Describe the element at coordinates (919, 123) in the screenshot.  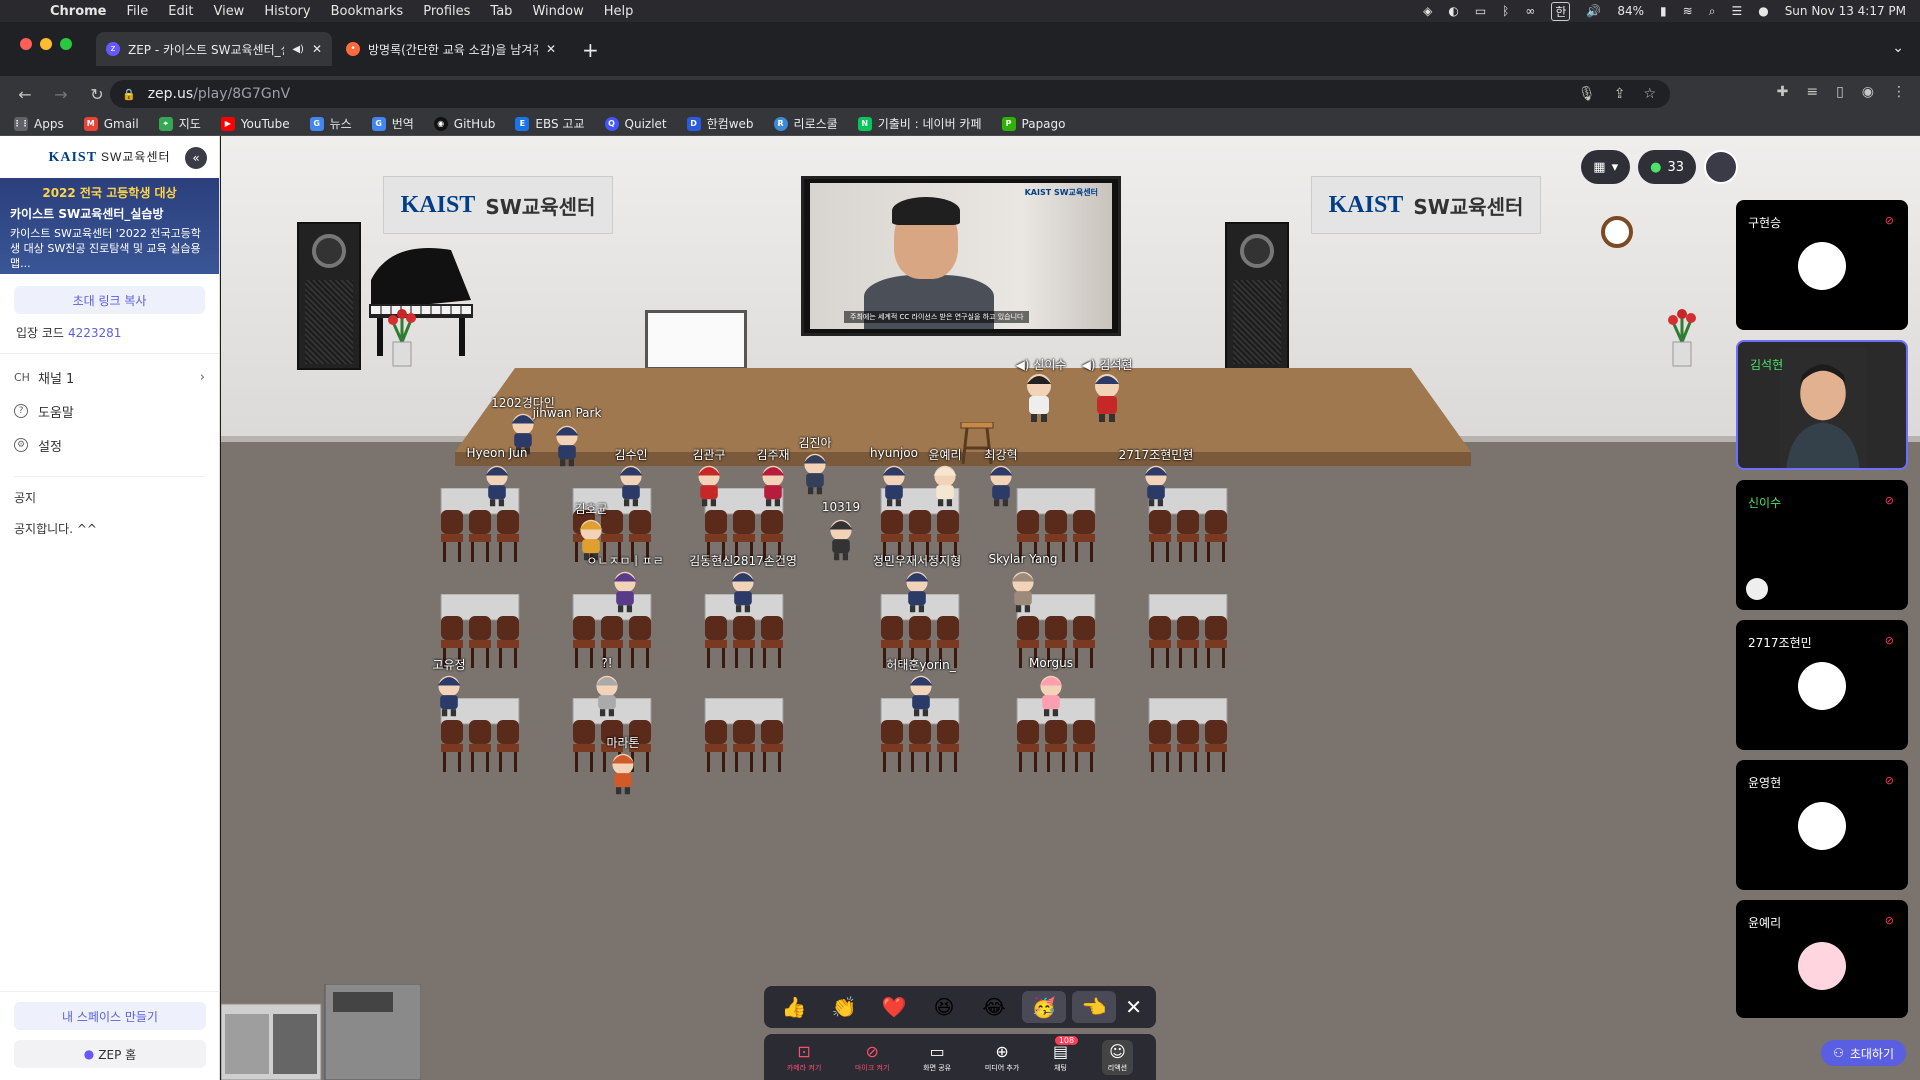
I see `bookmark-naver-cafe: N 기출비 : 네이버 카페` at that location.